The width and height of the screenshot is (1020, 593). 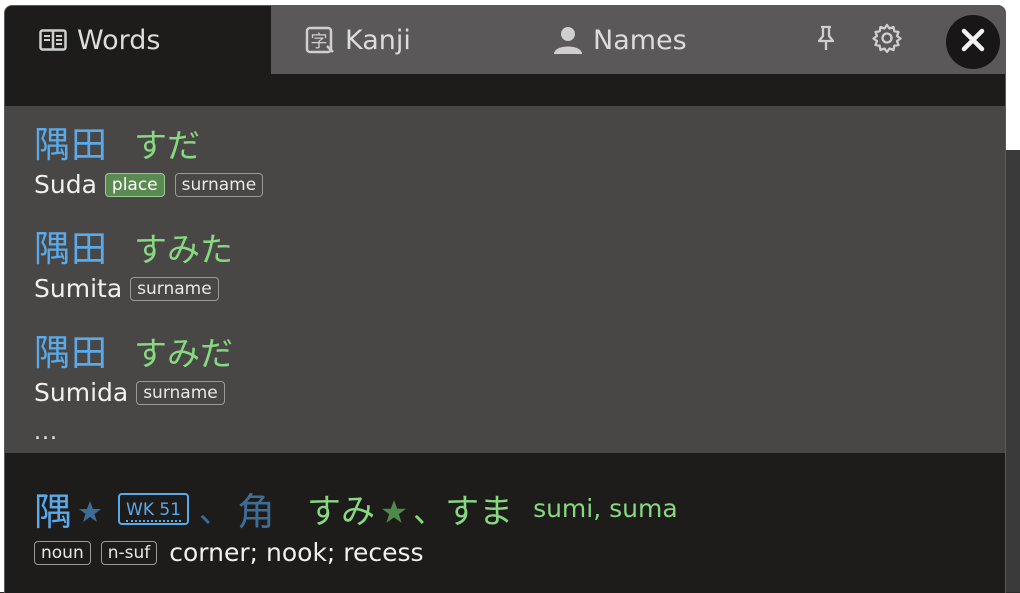 I want to click on tab-separator, so click(x=505, y=90).